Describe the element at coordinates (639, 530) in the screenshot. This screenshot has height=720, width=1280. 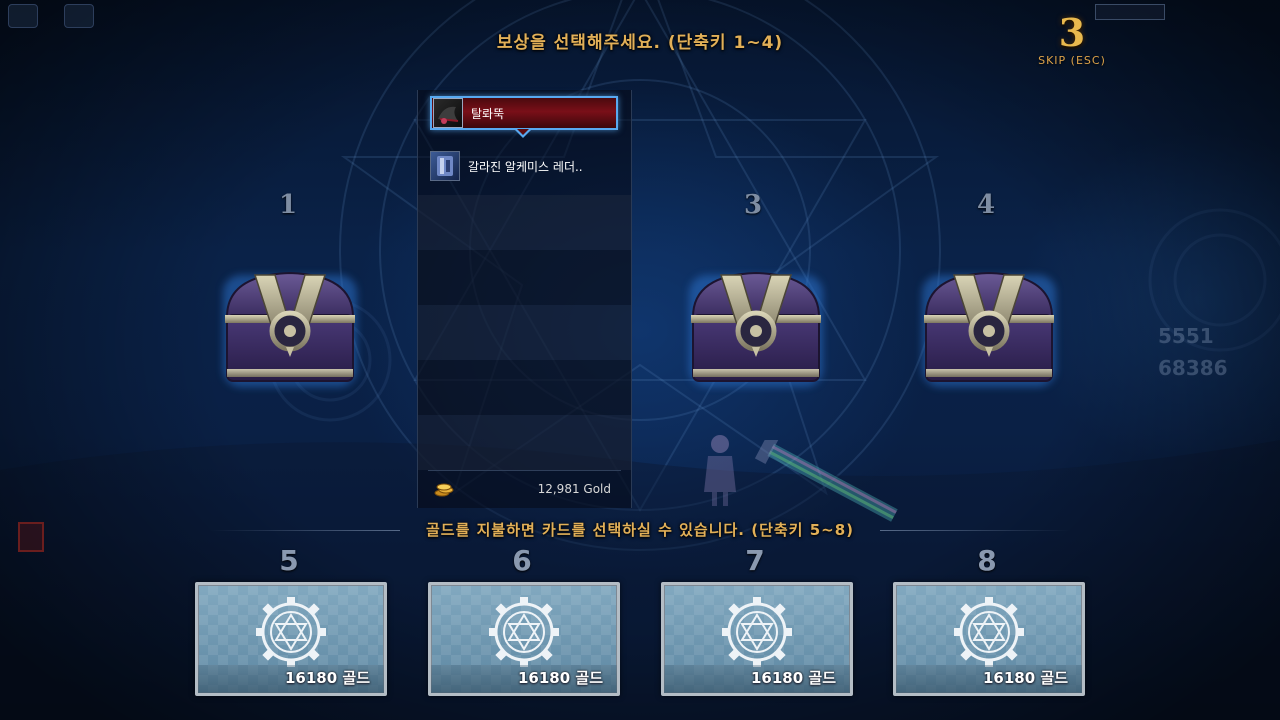
I see `card-hint-text: 골드를 지불하면 카드를 선택하실 수 있습니다. (단축키 5~8)` at that location.